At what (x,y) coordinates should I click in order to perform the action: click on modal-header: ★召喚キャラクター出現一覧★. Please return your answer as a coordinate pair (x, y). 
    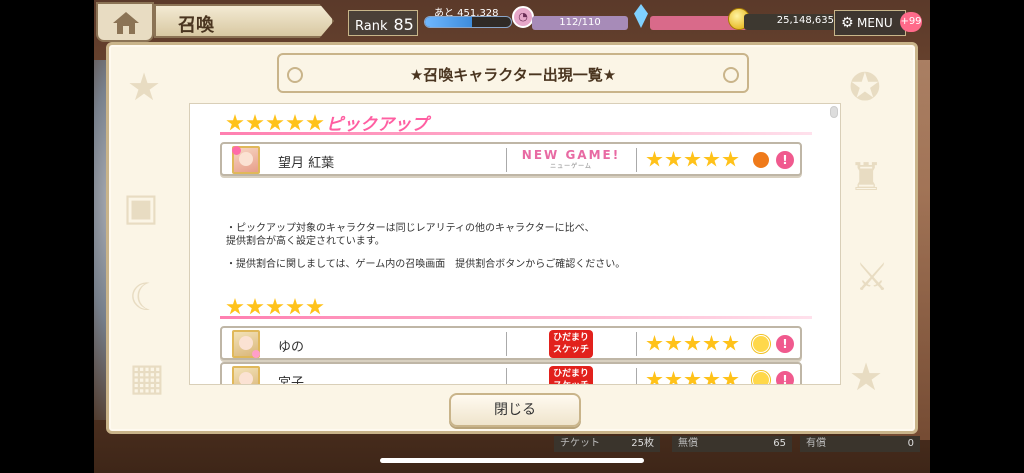
    Looking at the image, I should click on (513, 73).